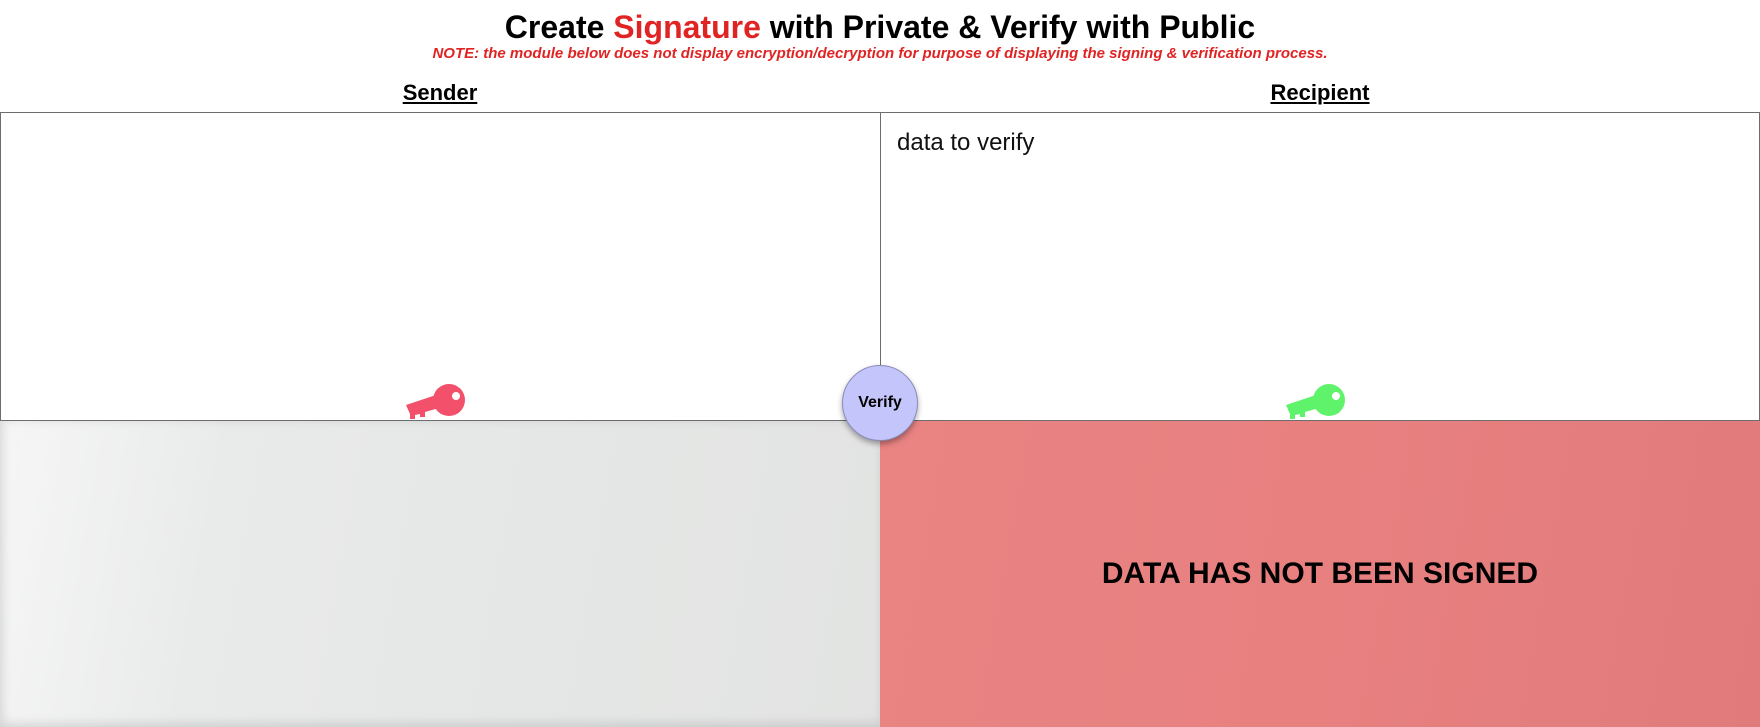  What do you see at coordinates (880, 403) in the screenshot?
I see `verify-button: Verify` at bounding box center [880, 403].